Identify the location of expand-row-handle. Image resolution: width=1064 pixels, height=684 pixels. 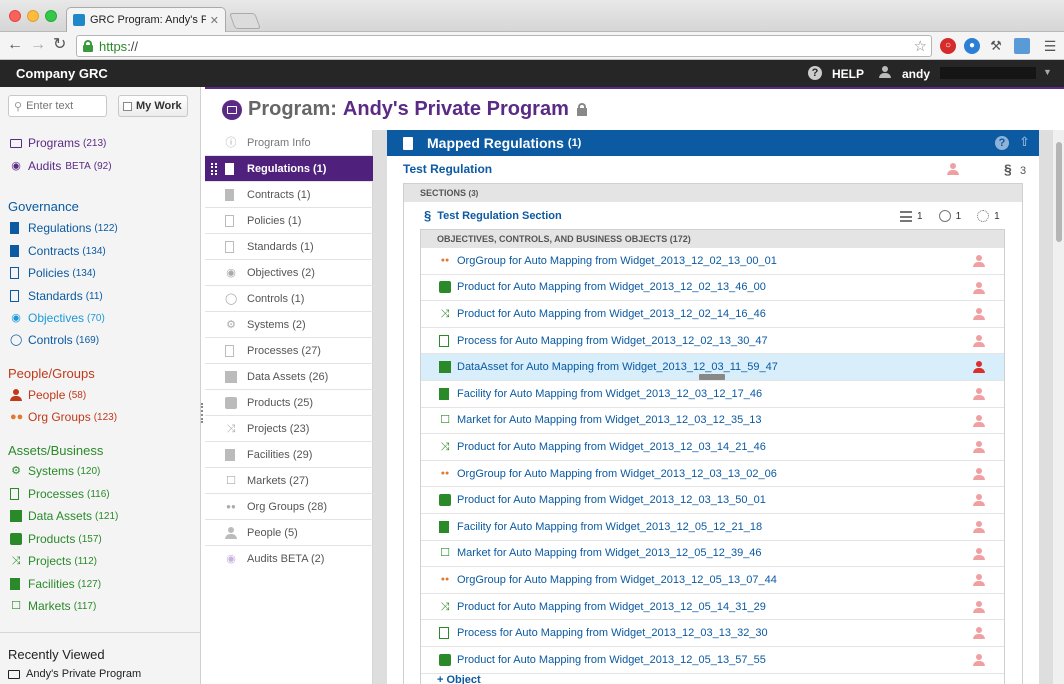
(712, 377).